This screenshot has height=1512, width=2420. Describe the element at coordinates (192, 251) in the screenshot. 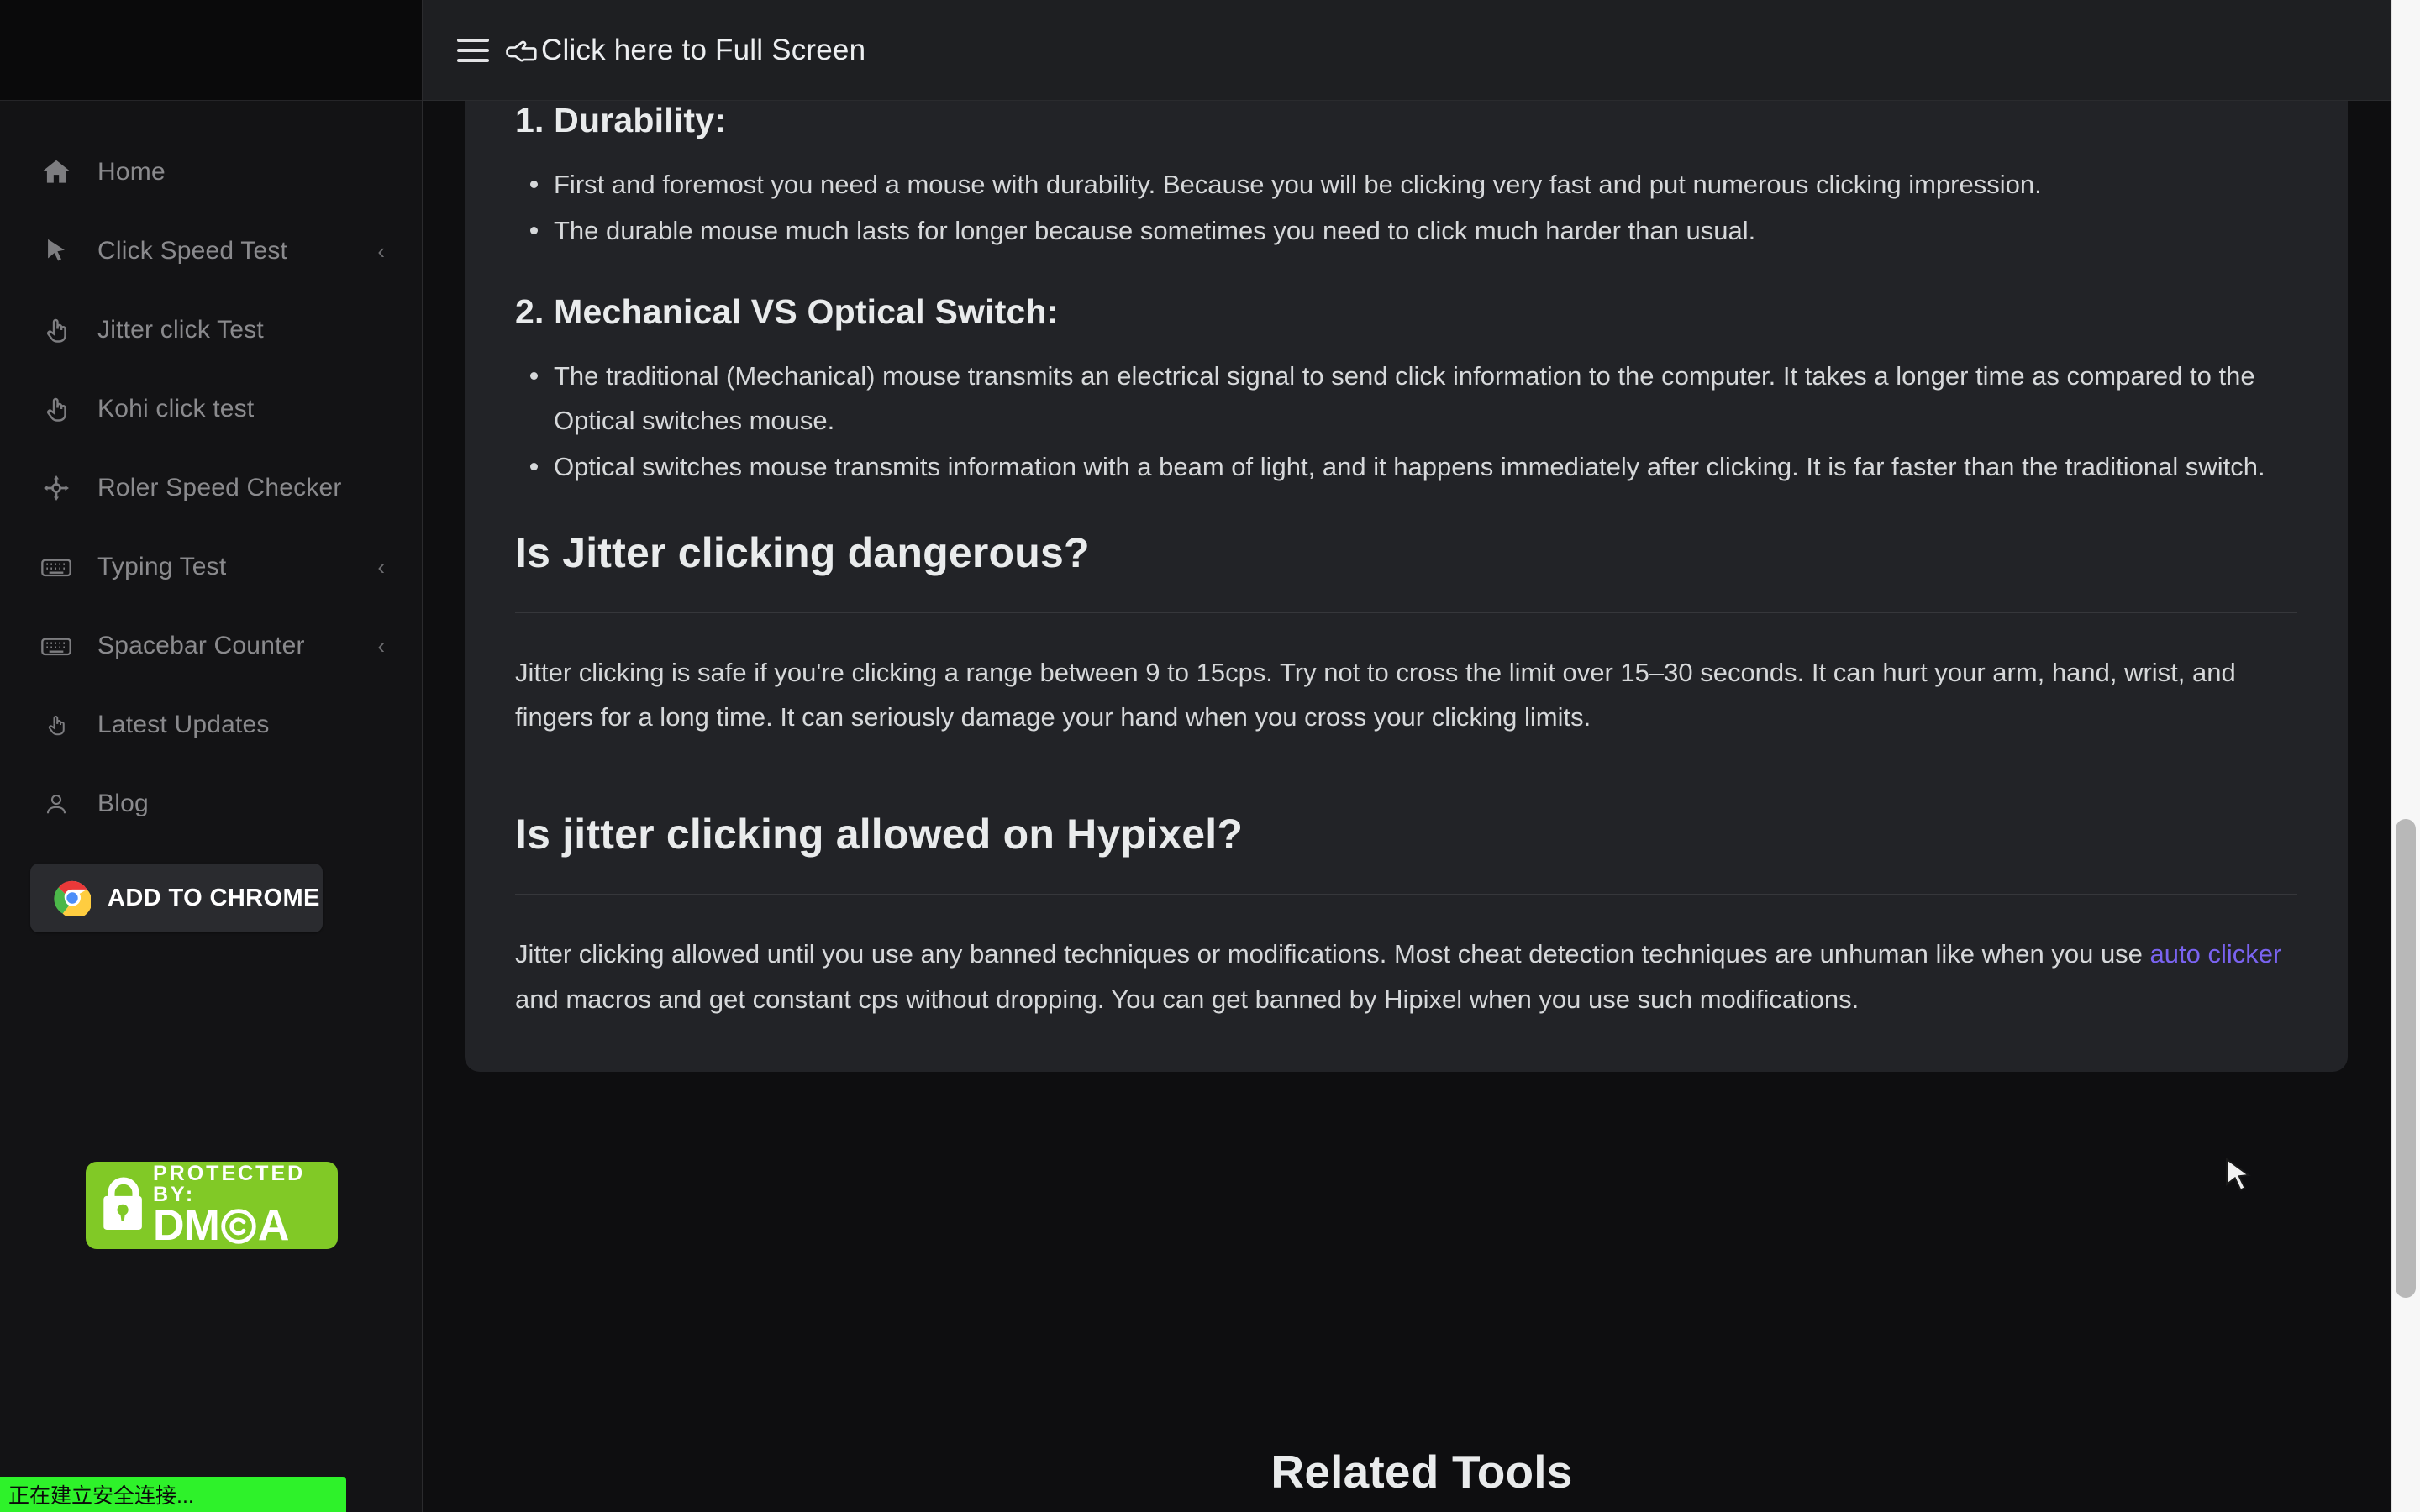

I see `sidebar-item-label: Click Speed Test` at that location.